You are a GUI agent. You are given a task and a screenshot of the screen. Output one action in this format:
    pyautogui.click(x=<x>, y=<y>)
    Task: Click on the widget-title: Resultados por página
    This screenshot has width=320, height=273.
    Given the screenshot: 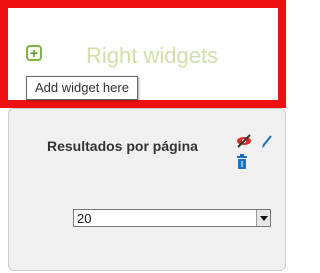 What is the action you would take?
    pyautogui.click(x=122, y=146)
    